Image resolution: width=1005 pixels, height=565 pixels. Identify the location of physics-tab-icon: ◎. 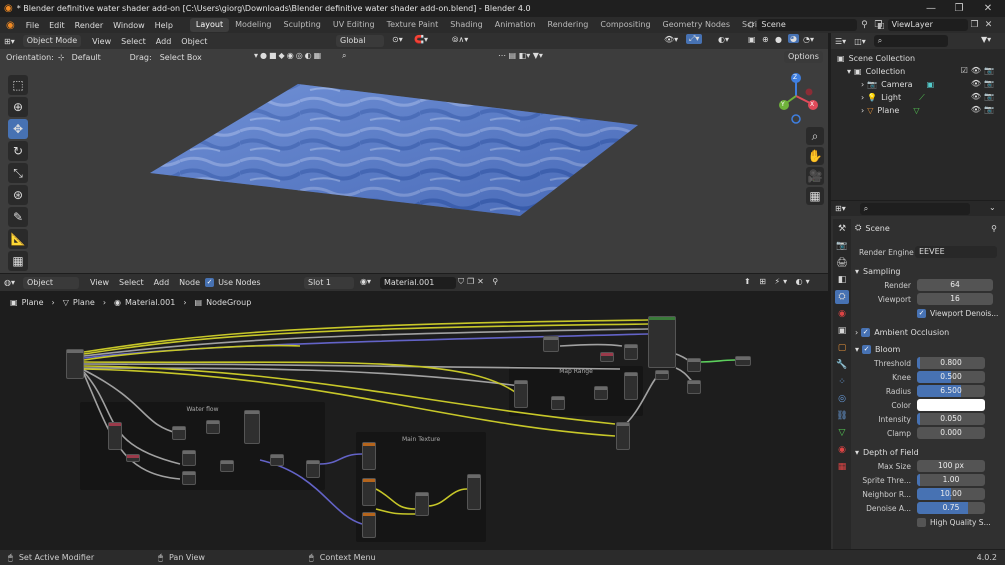
(842, 399).